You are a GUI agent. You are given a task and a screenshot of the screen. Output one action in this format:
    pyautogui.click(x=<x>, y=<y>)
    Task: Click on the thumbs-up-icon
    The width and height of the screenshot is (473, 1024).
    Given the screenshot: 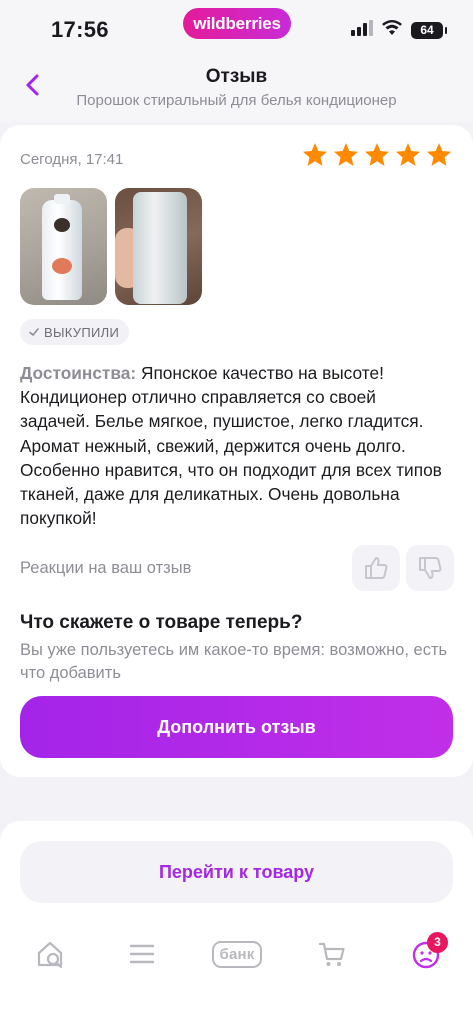 What is the action you would take?
    pyautogui.click(x=376, y=568)
    